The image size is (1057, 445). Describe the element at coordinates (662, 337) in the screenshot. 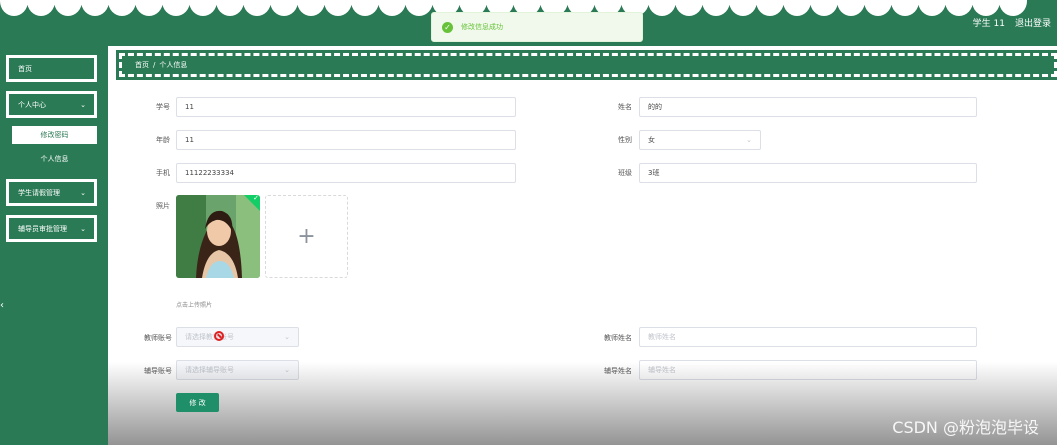

I see `teacher-name-placeholder: 教师姓名` at that location.